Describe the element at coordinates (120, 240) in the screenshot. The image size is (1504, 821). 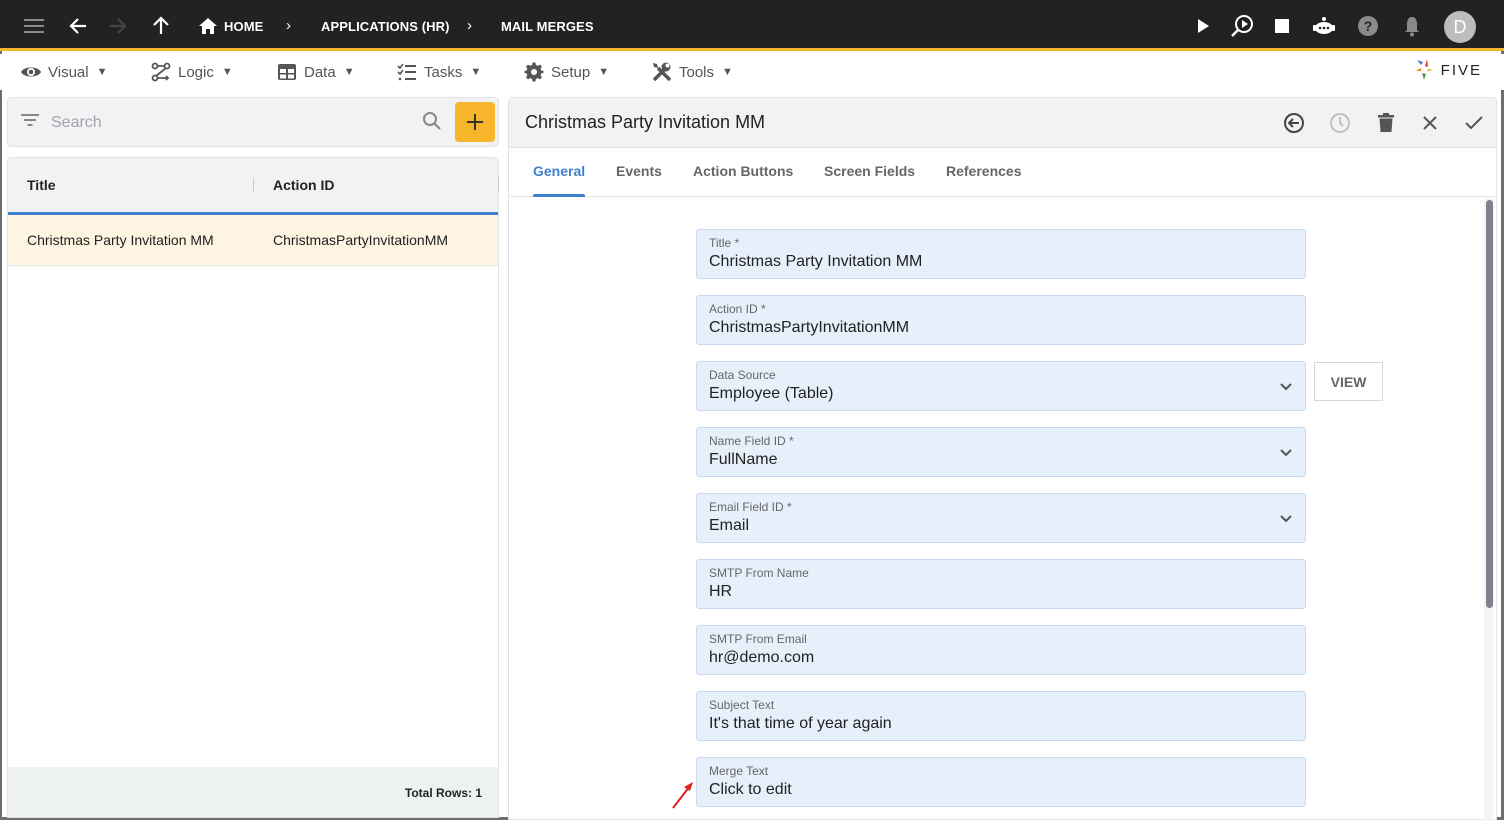
I see `row-title: Christmas Party Invitation MM` at that location.